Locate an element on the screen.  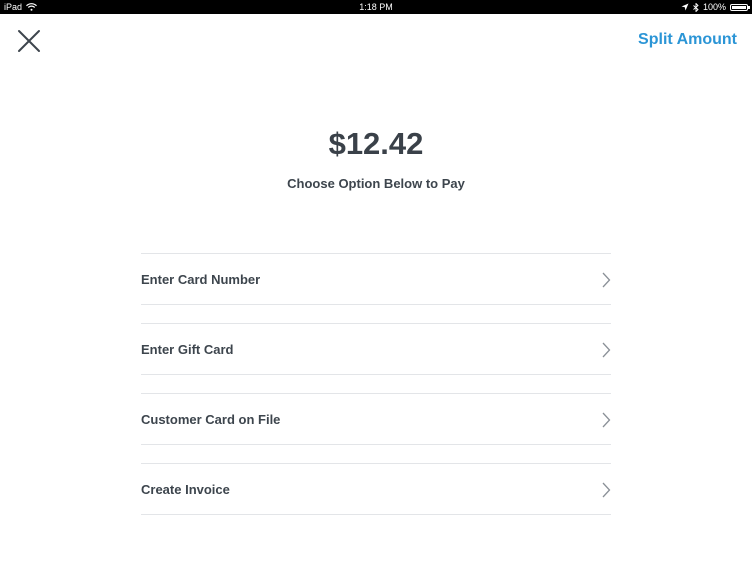
payment-prompt: Choose Option Below to Pay is located at coordinates (376, 183).